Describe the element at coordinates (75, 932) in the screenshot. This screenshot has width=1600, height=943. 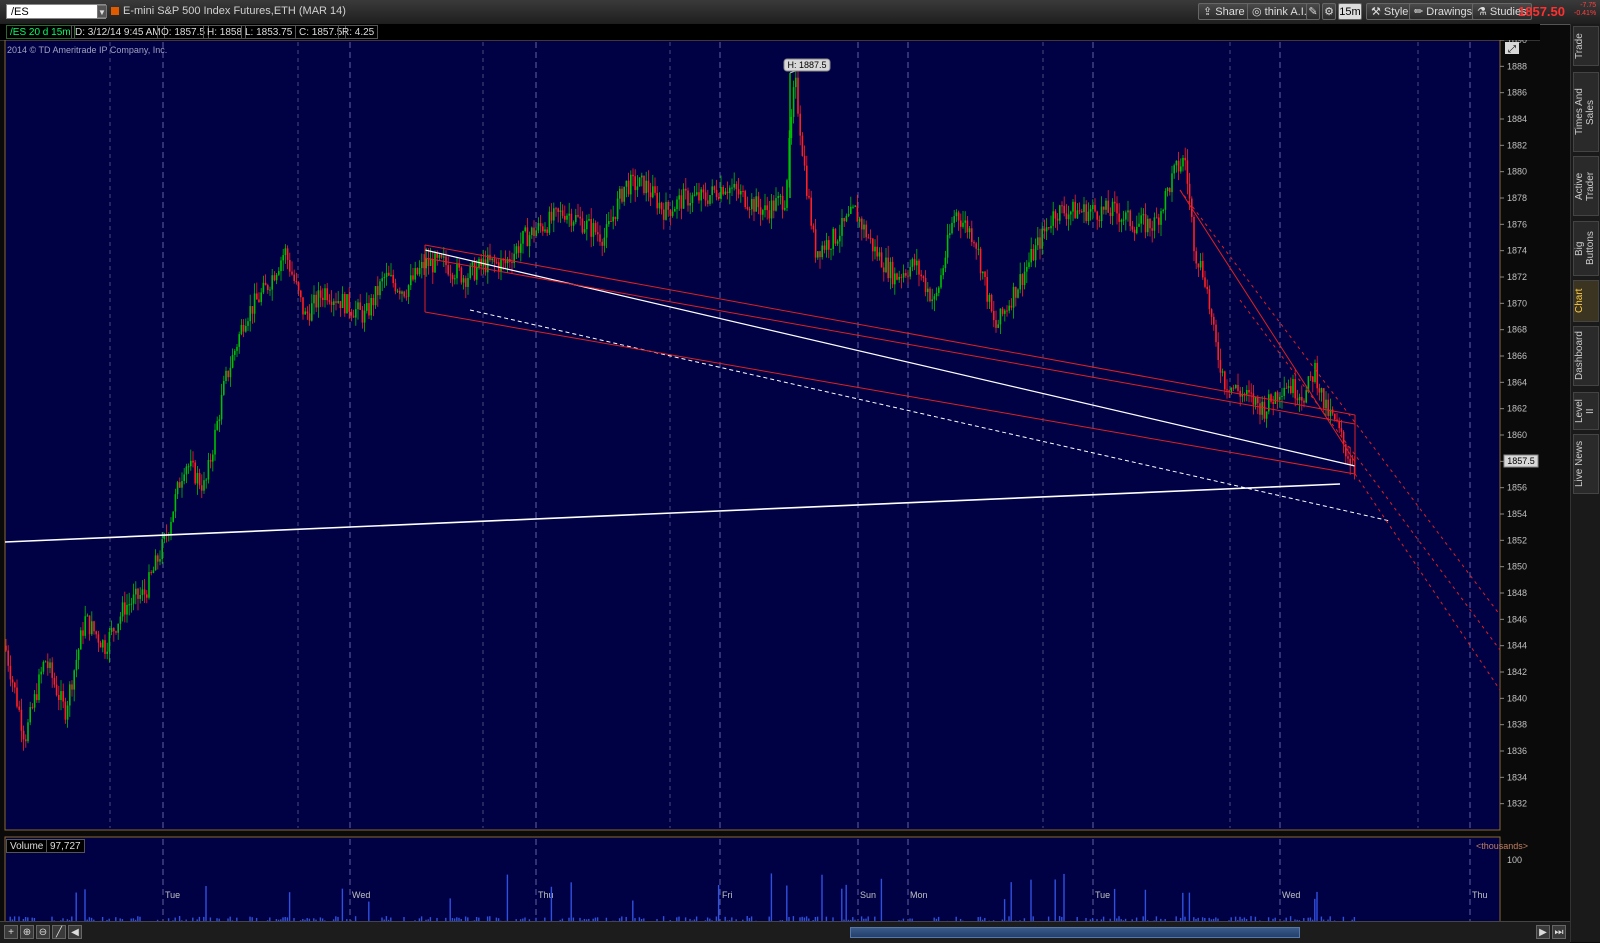
I see `scroll-left-button: ◀` at that location.